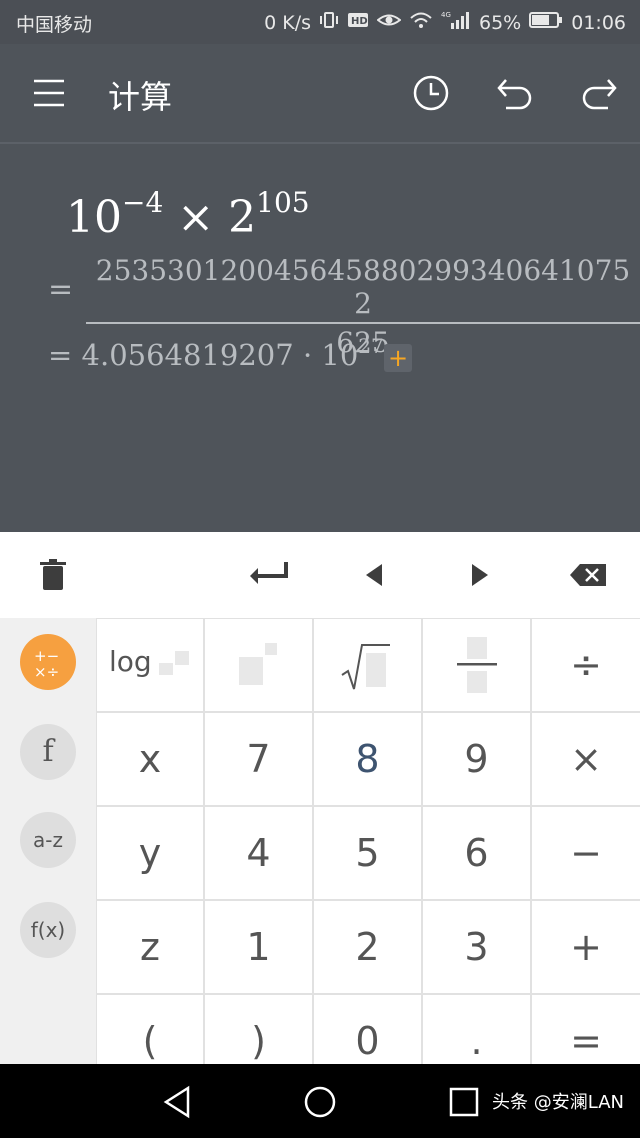  I want to click on app-bar: 计算, so click(320, 94).